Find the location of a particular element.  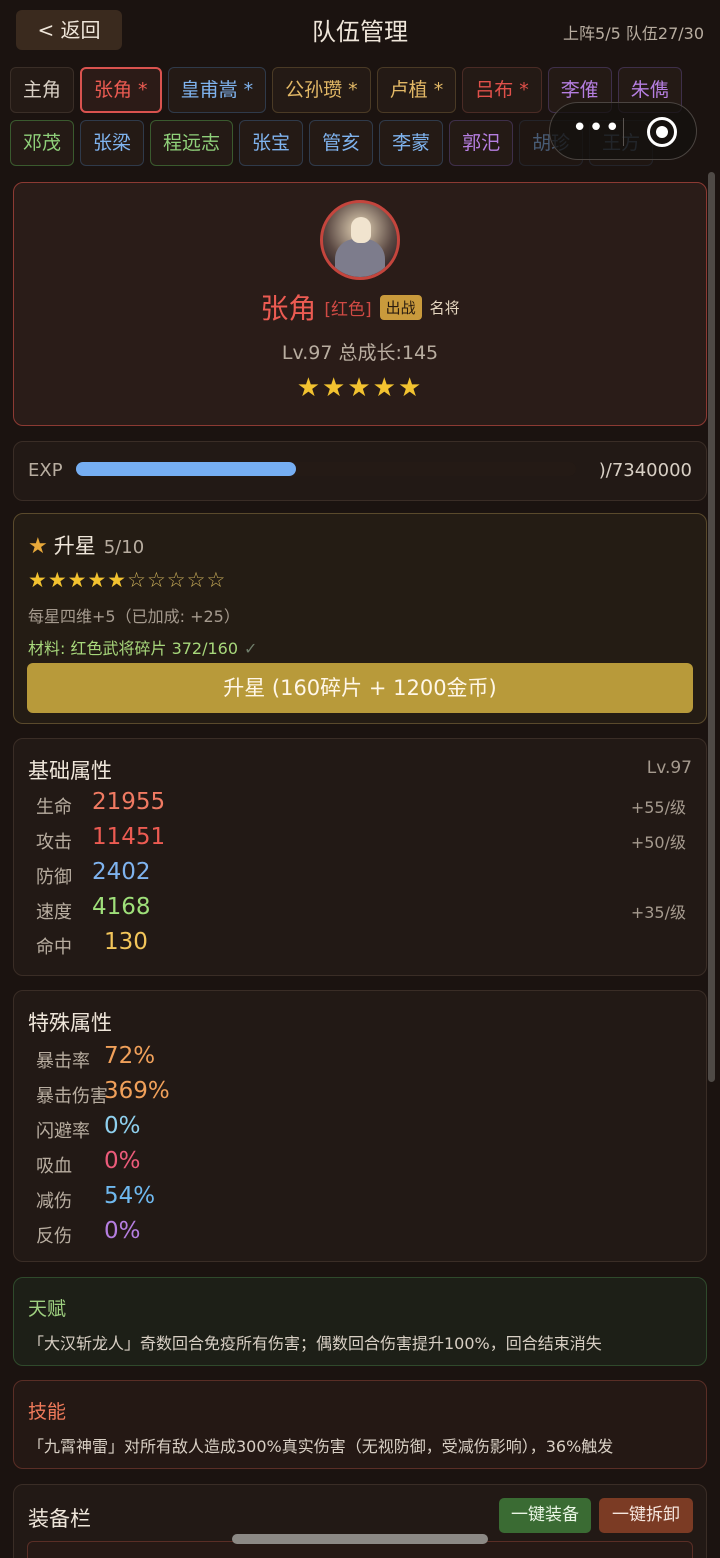

check-icon: ✓ is located at coordinates (251, 648).